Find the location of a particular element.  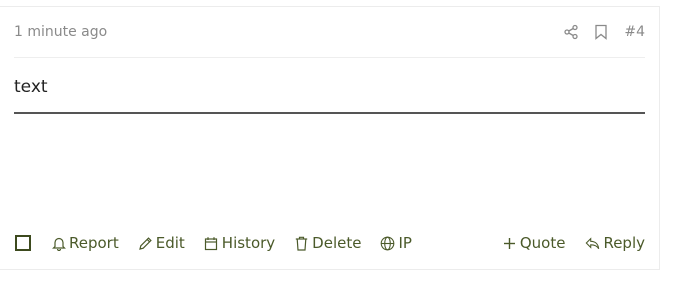

calendar-icon is located at coordinates (211, 243).